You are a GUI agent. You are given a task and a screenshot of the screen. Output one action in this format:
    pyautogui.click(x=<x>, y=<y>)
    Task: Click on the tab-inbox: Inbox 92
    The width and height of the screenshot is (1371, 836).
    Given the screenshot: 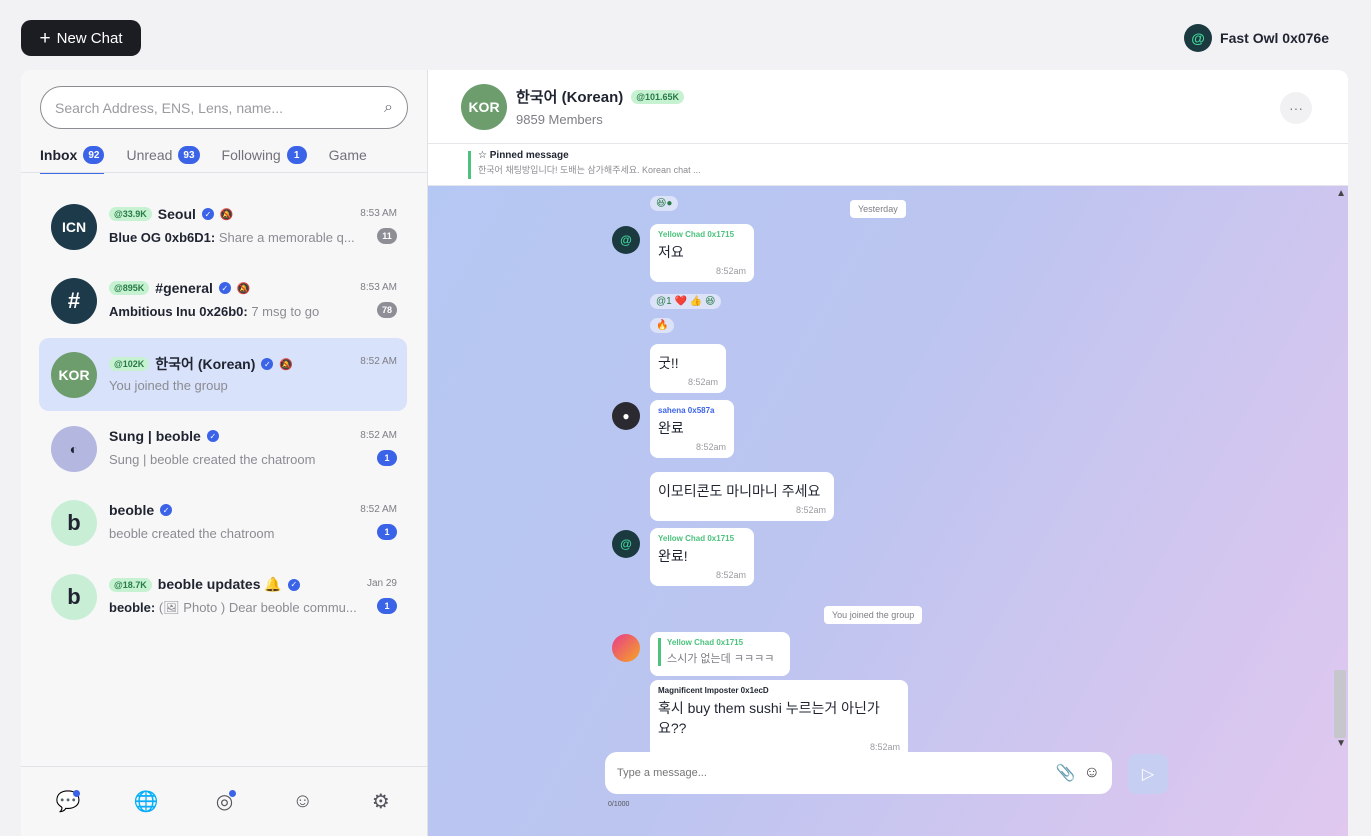 What is the action you would take?
    pyautogui.click(x=72, y=160)
    